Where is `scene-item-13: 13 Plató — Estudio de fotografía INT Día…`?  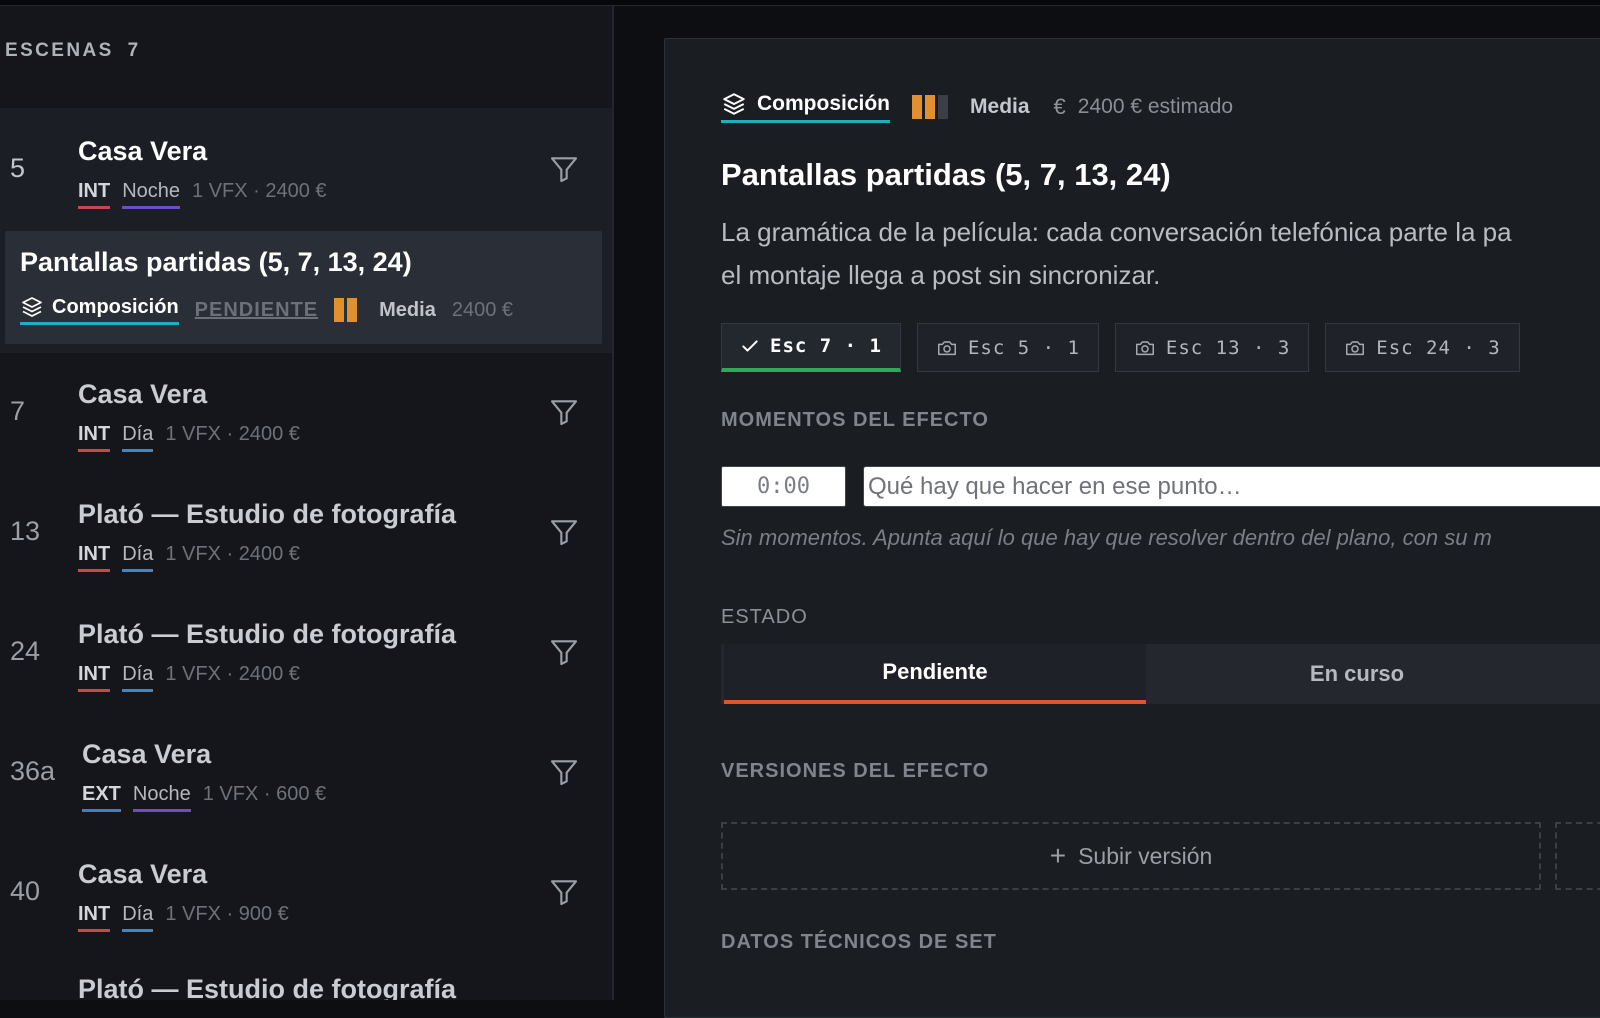
scene-item-13: 13 Plató — Estudio de fotografía INT Día… is located at coordinates (306, 545).